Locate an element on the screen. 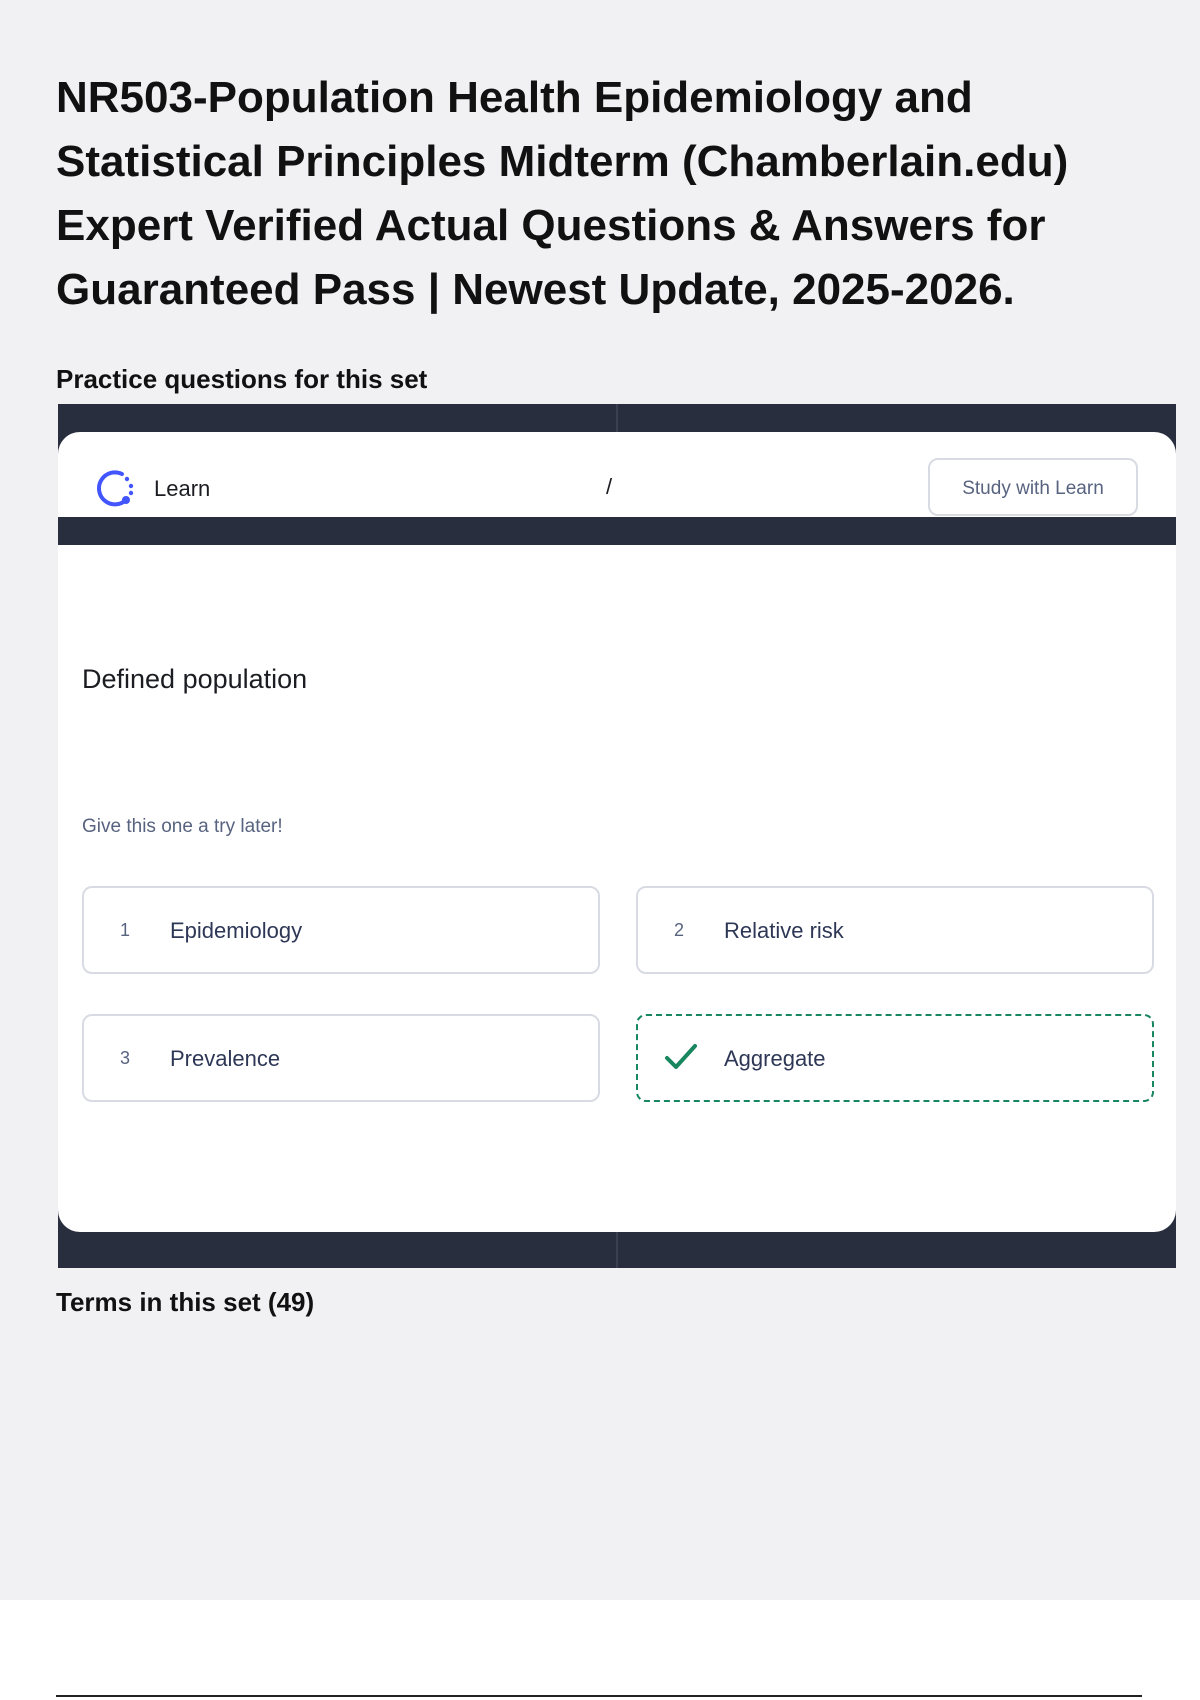 The width and height of the screenshot is (1200, 1700). question-term: Defined population is located at coordinates (195, 679).